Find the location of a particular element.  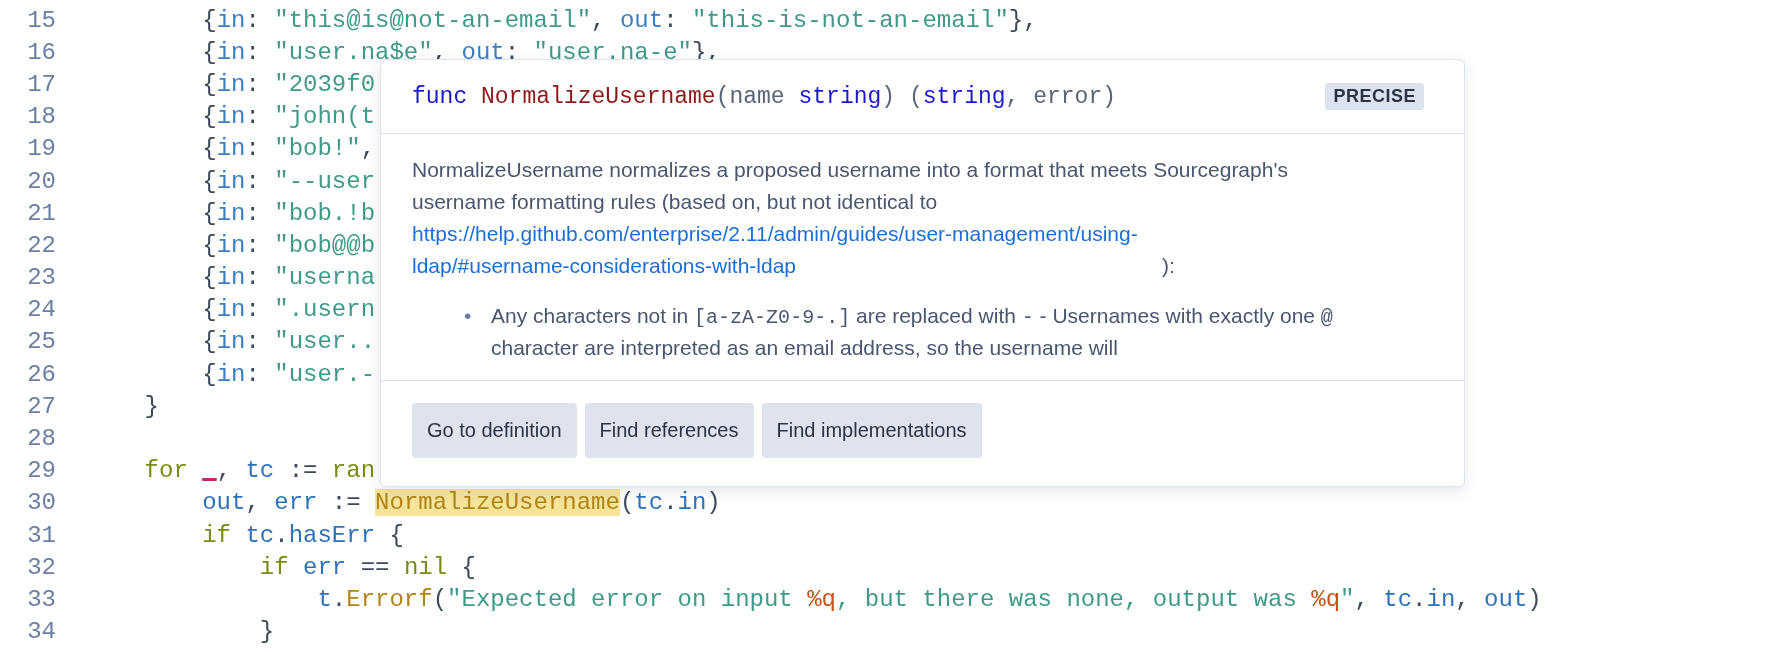

line-number: 17 is located at coordinates (41, 84).